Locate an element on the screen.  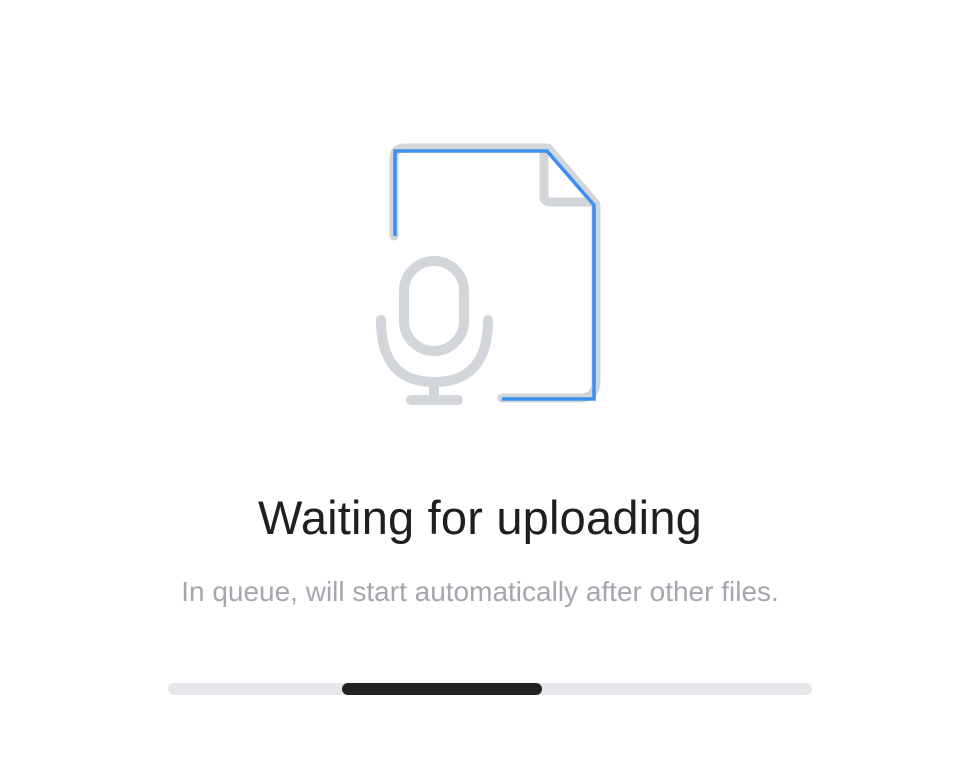
file-progress-outline is located at coordinates (494, 275).